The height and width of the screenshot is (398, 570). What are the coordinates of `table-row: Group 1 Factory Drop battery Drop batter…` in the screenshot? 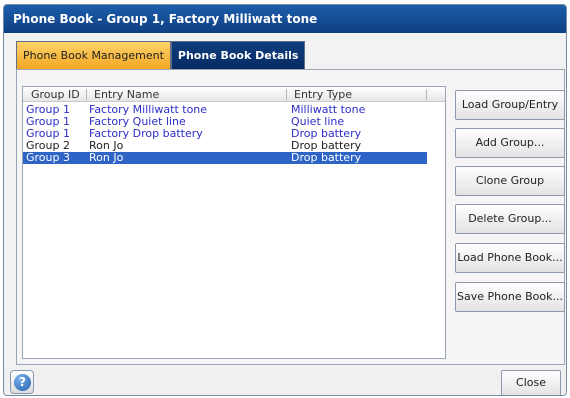 It's located at (225, 134).